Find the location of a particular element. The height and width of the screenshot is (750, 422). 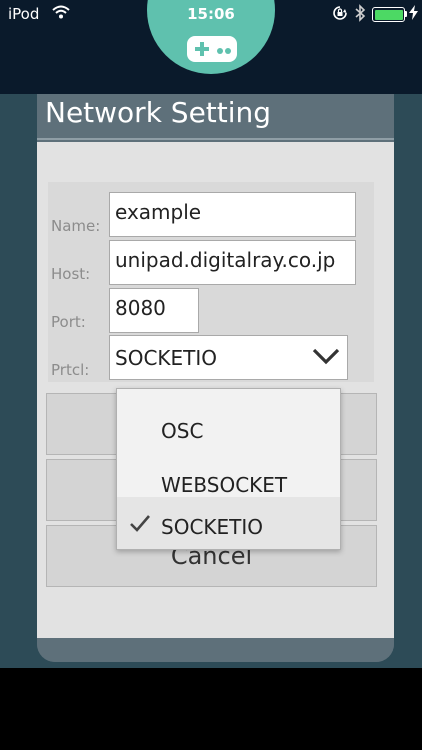

protocol-dropdown: OSC WEBSOCKET SOCKETIO is located at coordinates (228, 469).